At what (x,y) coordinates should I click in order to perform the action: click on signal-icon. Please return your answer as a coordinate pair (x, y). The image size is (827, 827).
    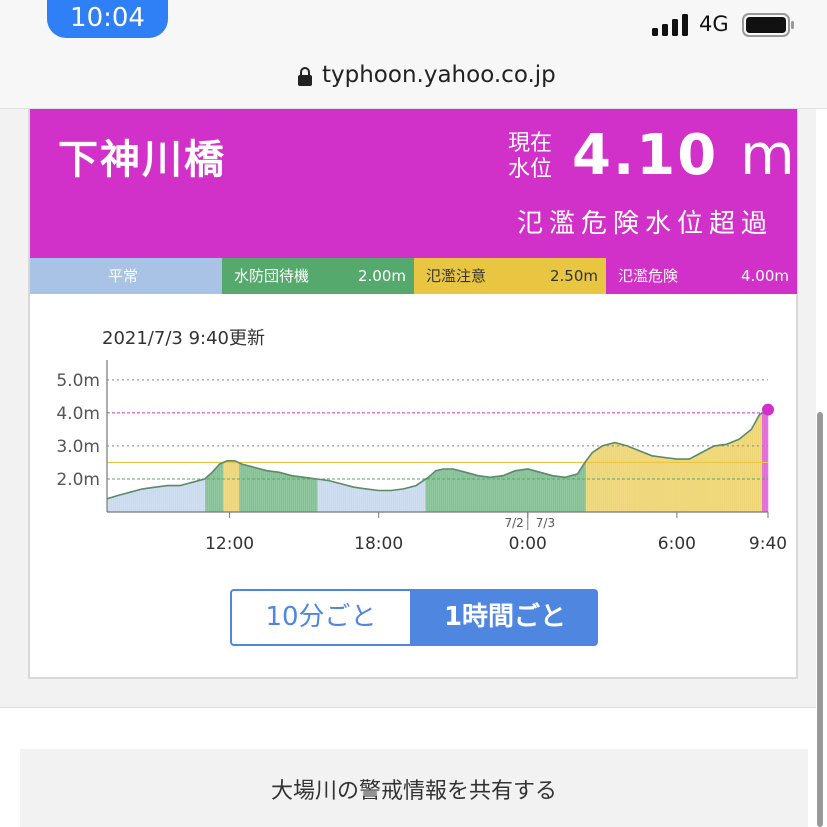
    Looking at the image, I should click on (670, 25).